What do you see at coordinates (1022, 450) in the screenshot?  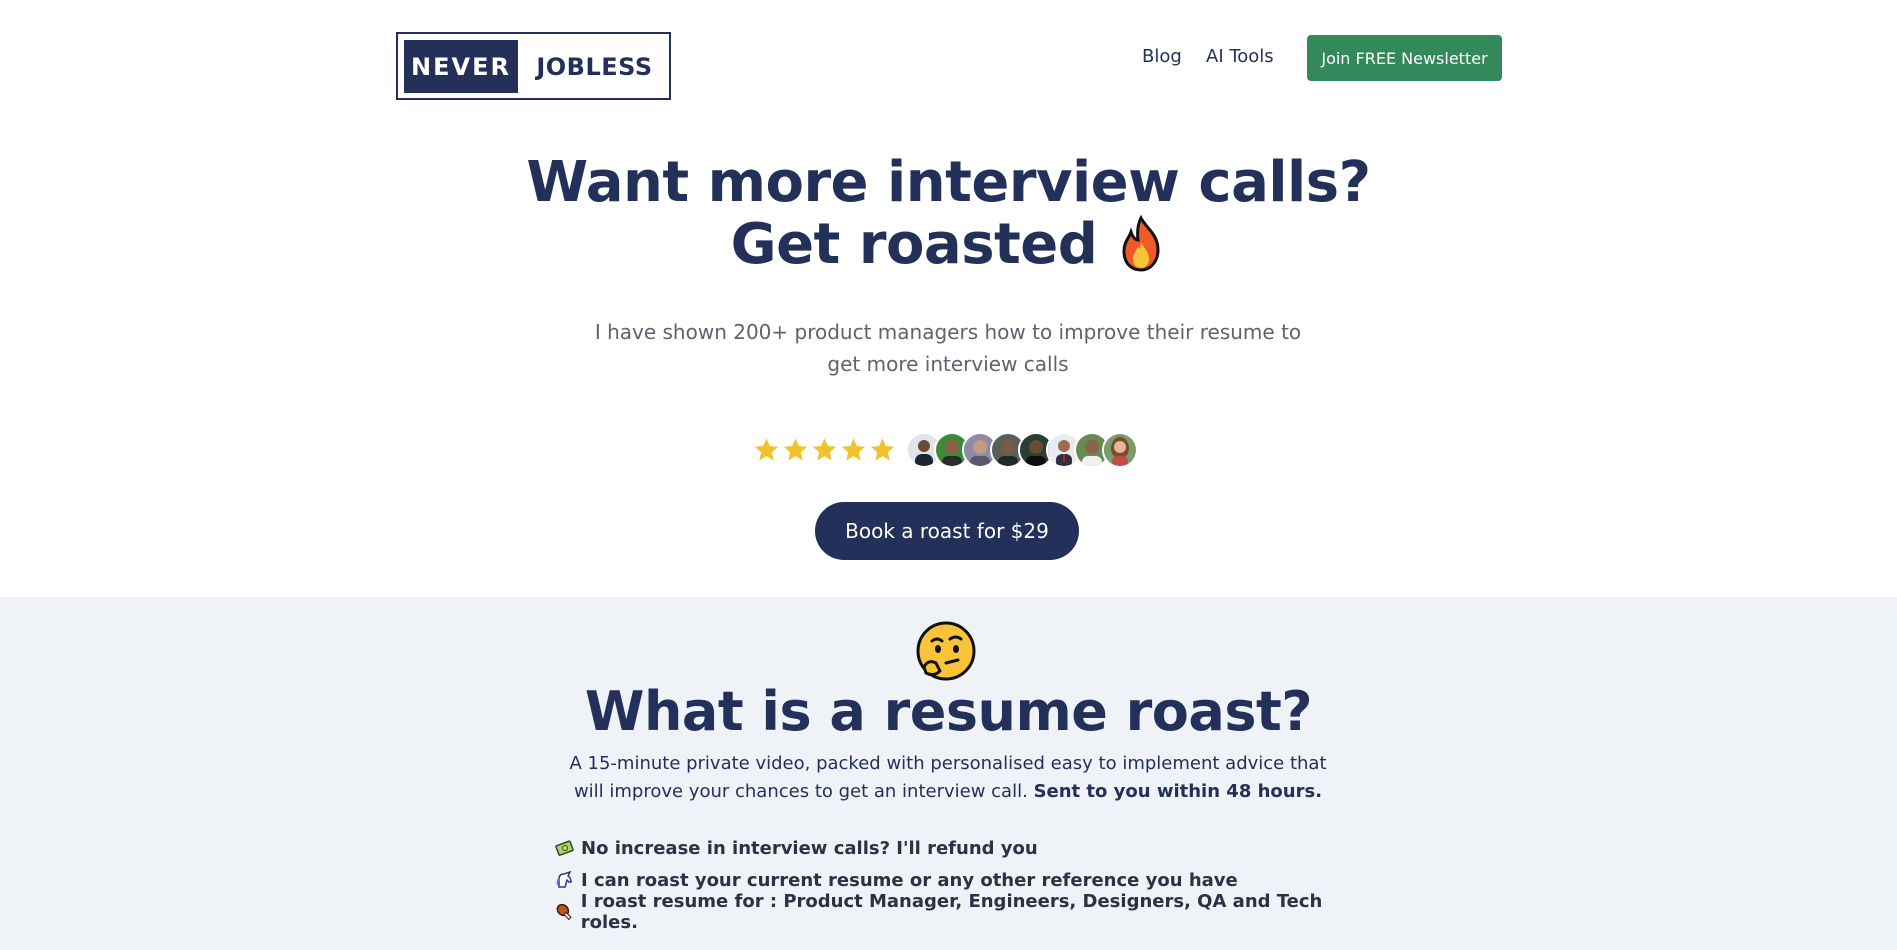 I see `customer-avatars` at bounding box center [1022, 450].